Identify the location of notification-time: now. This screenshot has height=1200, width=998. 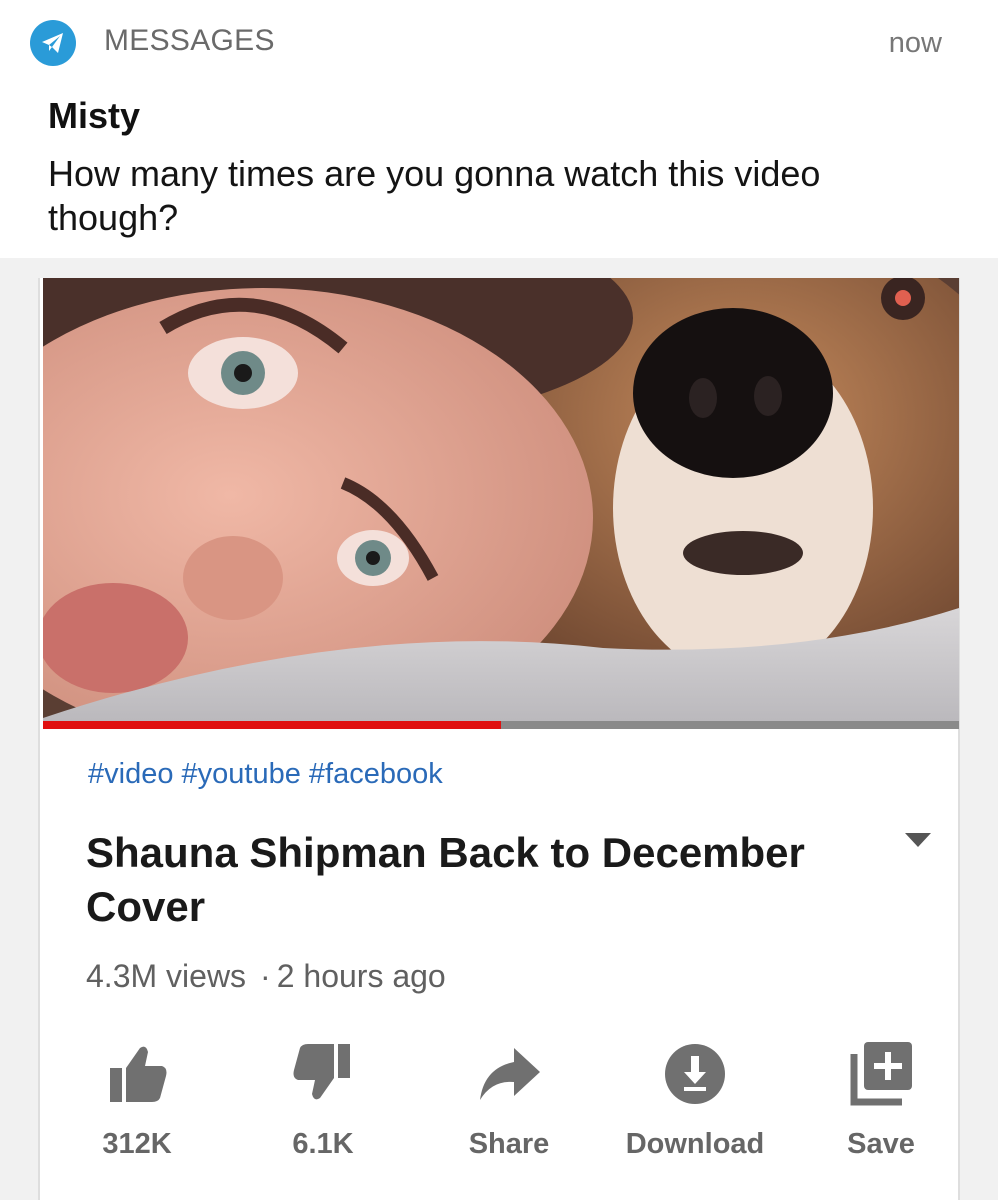
(915, 43).